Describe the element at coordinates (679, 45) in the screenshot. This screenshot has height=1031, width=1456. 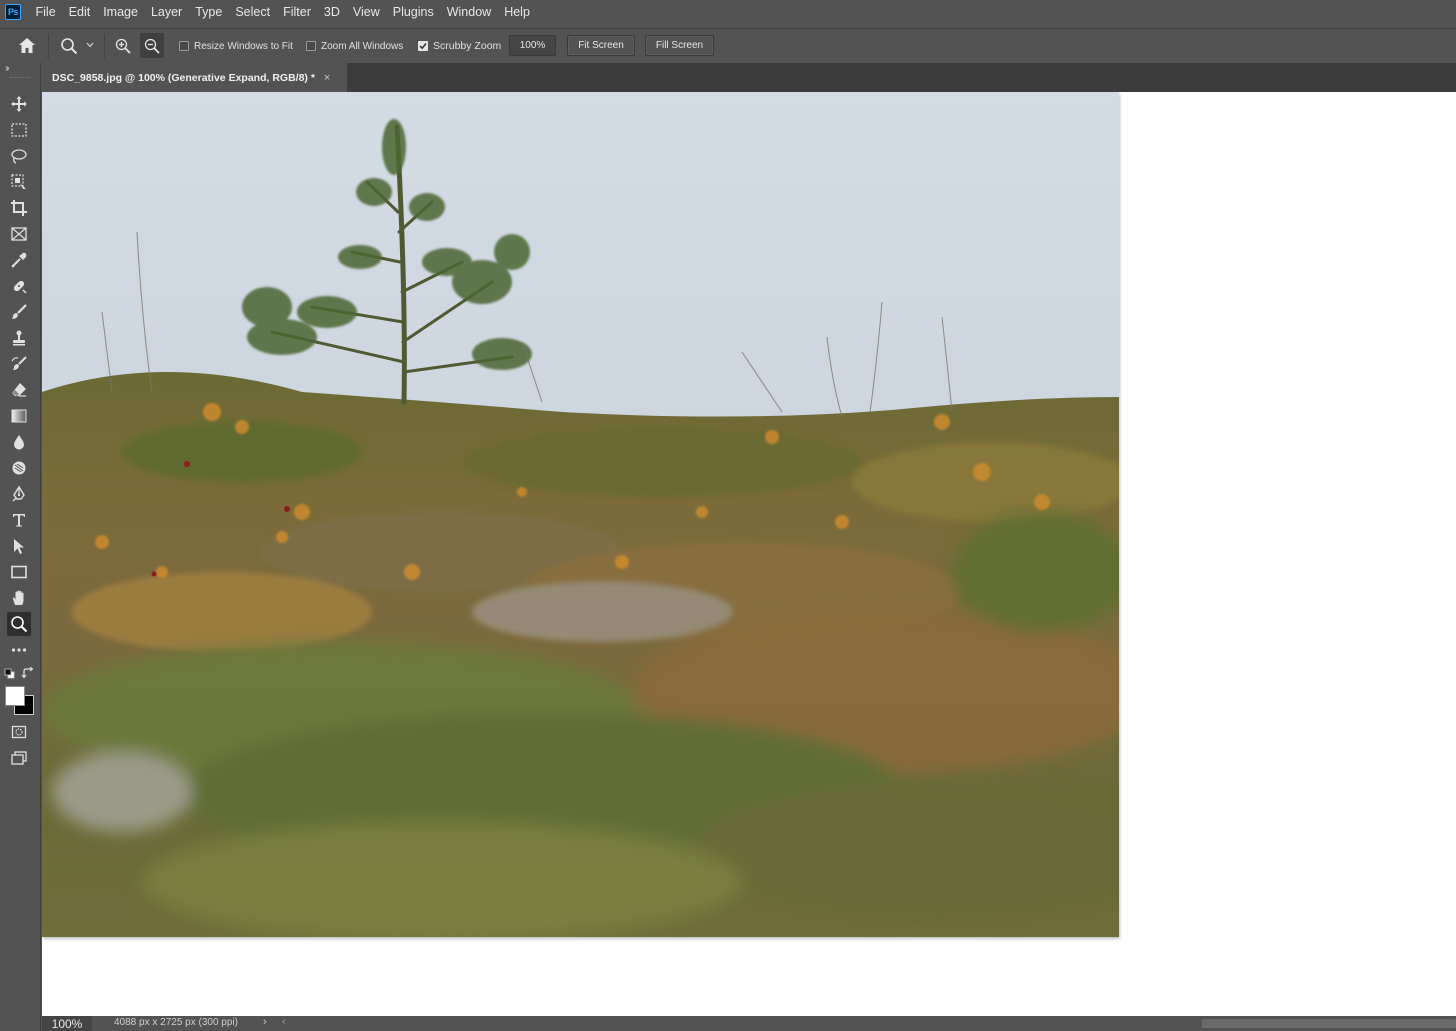
I see `fill-screen-button: Fill Screen` at that location.